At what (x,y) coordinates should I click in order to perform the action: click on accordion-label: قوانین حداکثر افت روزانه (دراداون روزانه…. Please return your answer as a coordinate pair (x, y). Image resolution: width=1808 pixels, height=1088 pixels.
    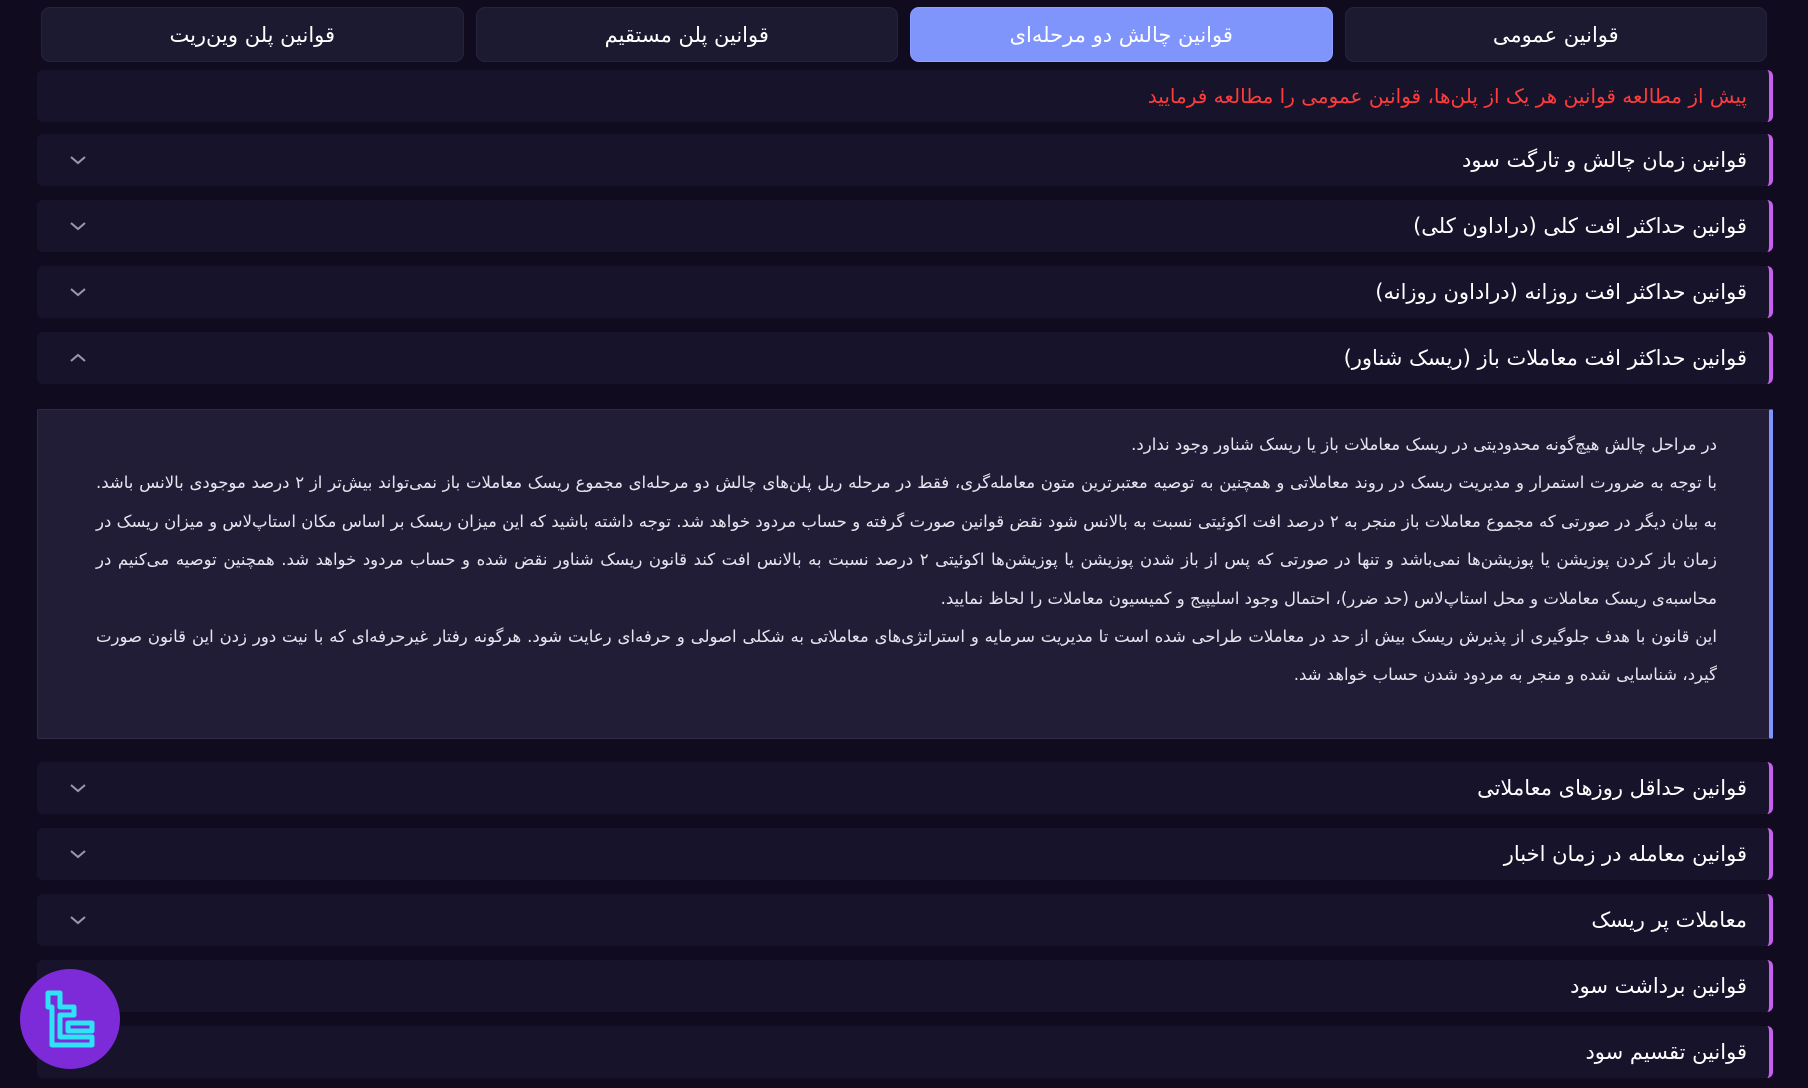
    Looking at the image, I should click on (1561, 292).